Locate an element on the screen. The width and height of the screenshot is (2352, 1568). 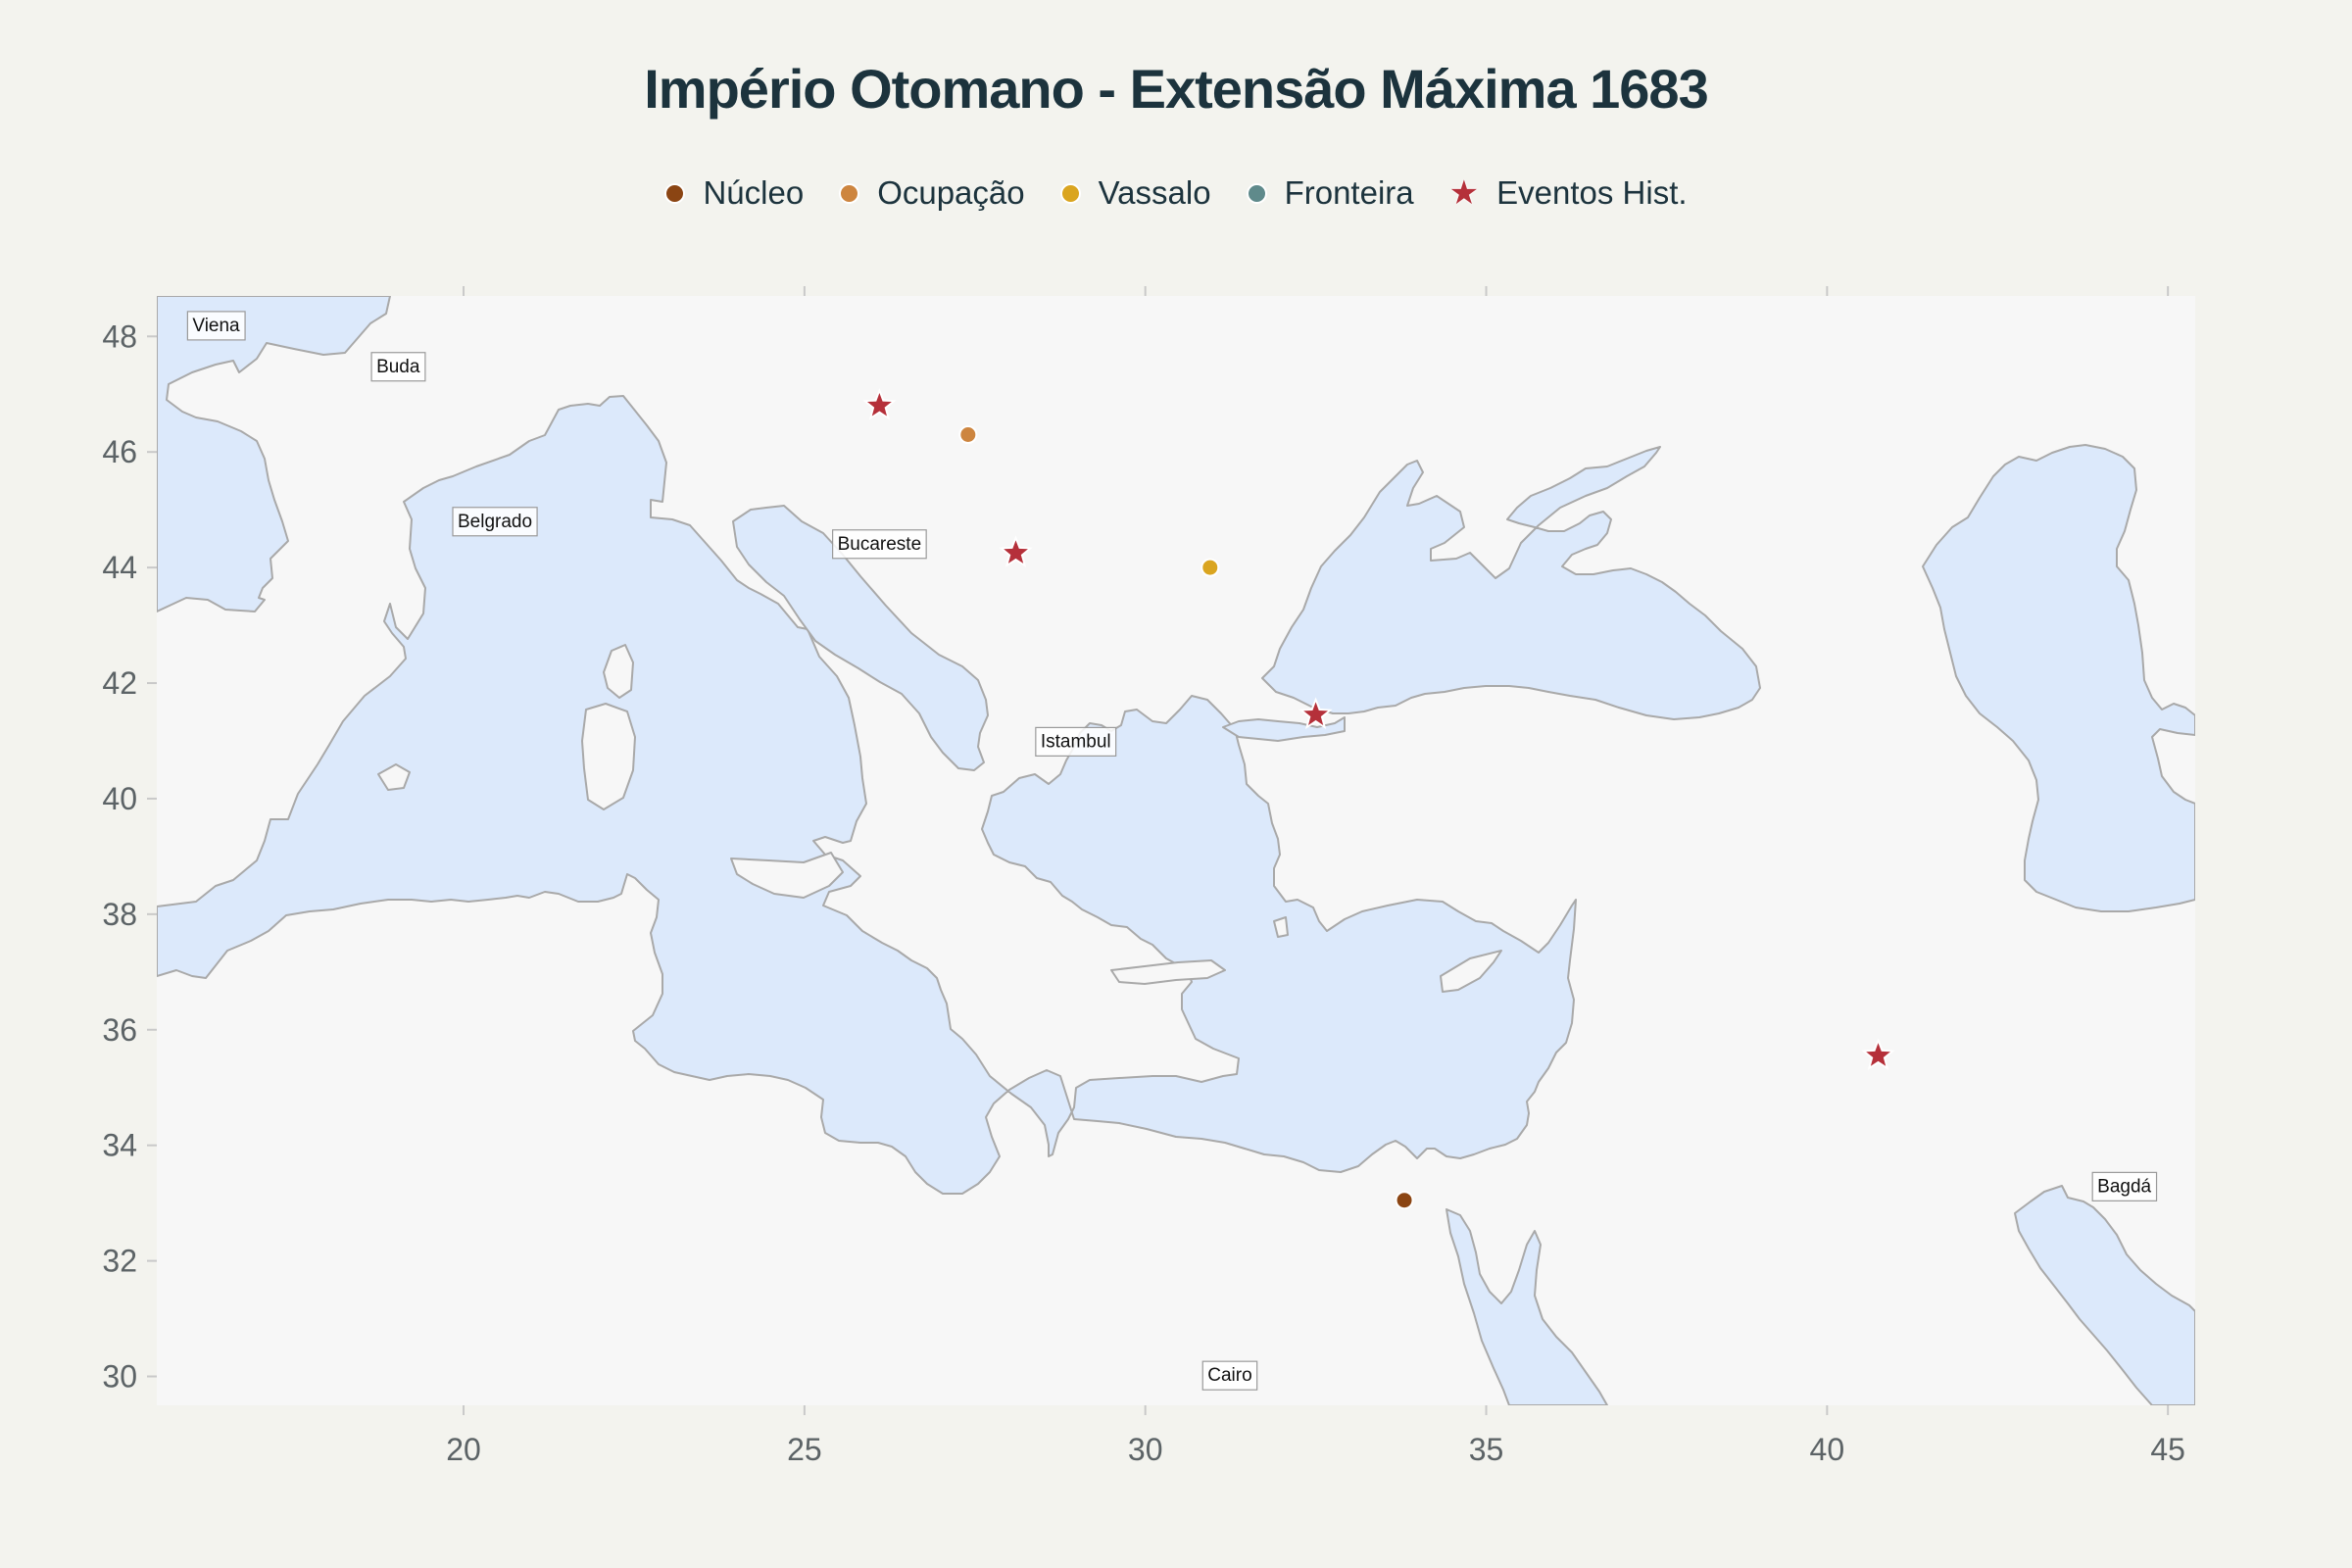
y-tick-label: 38 is located at coordinates (119, 915).